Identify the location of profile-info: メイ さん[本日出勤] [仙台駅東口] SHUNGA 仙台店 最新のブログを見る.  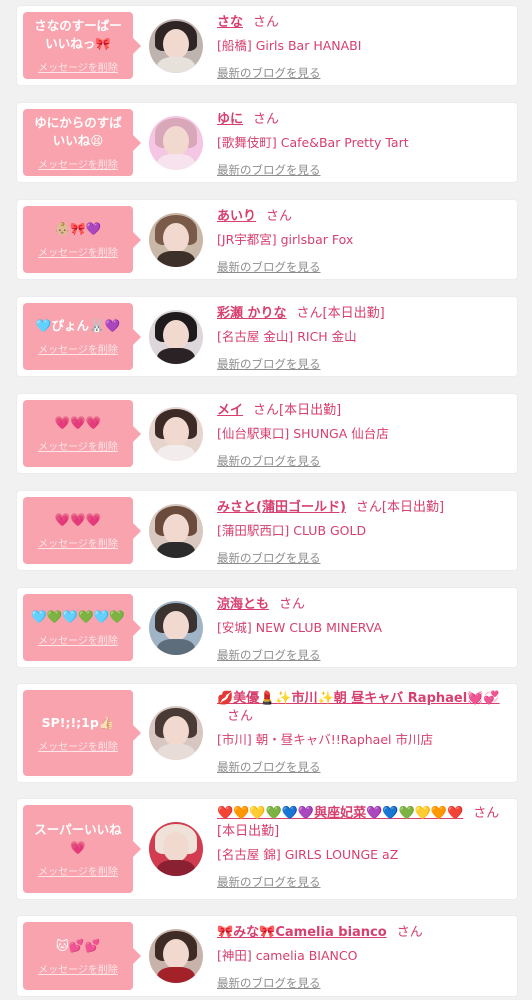
(363, 435).